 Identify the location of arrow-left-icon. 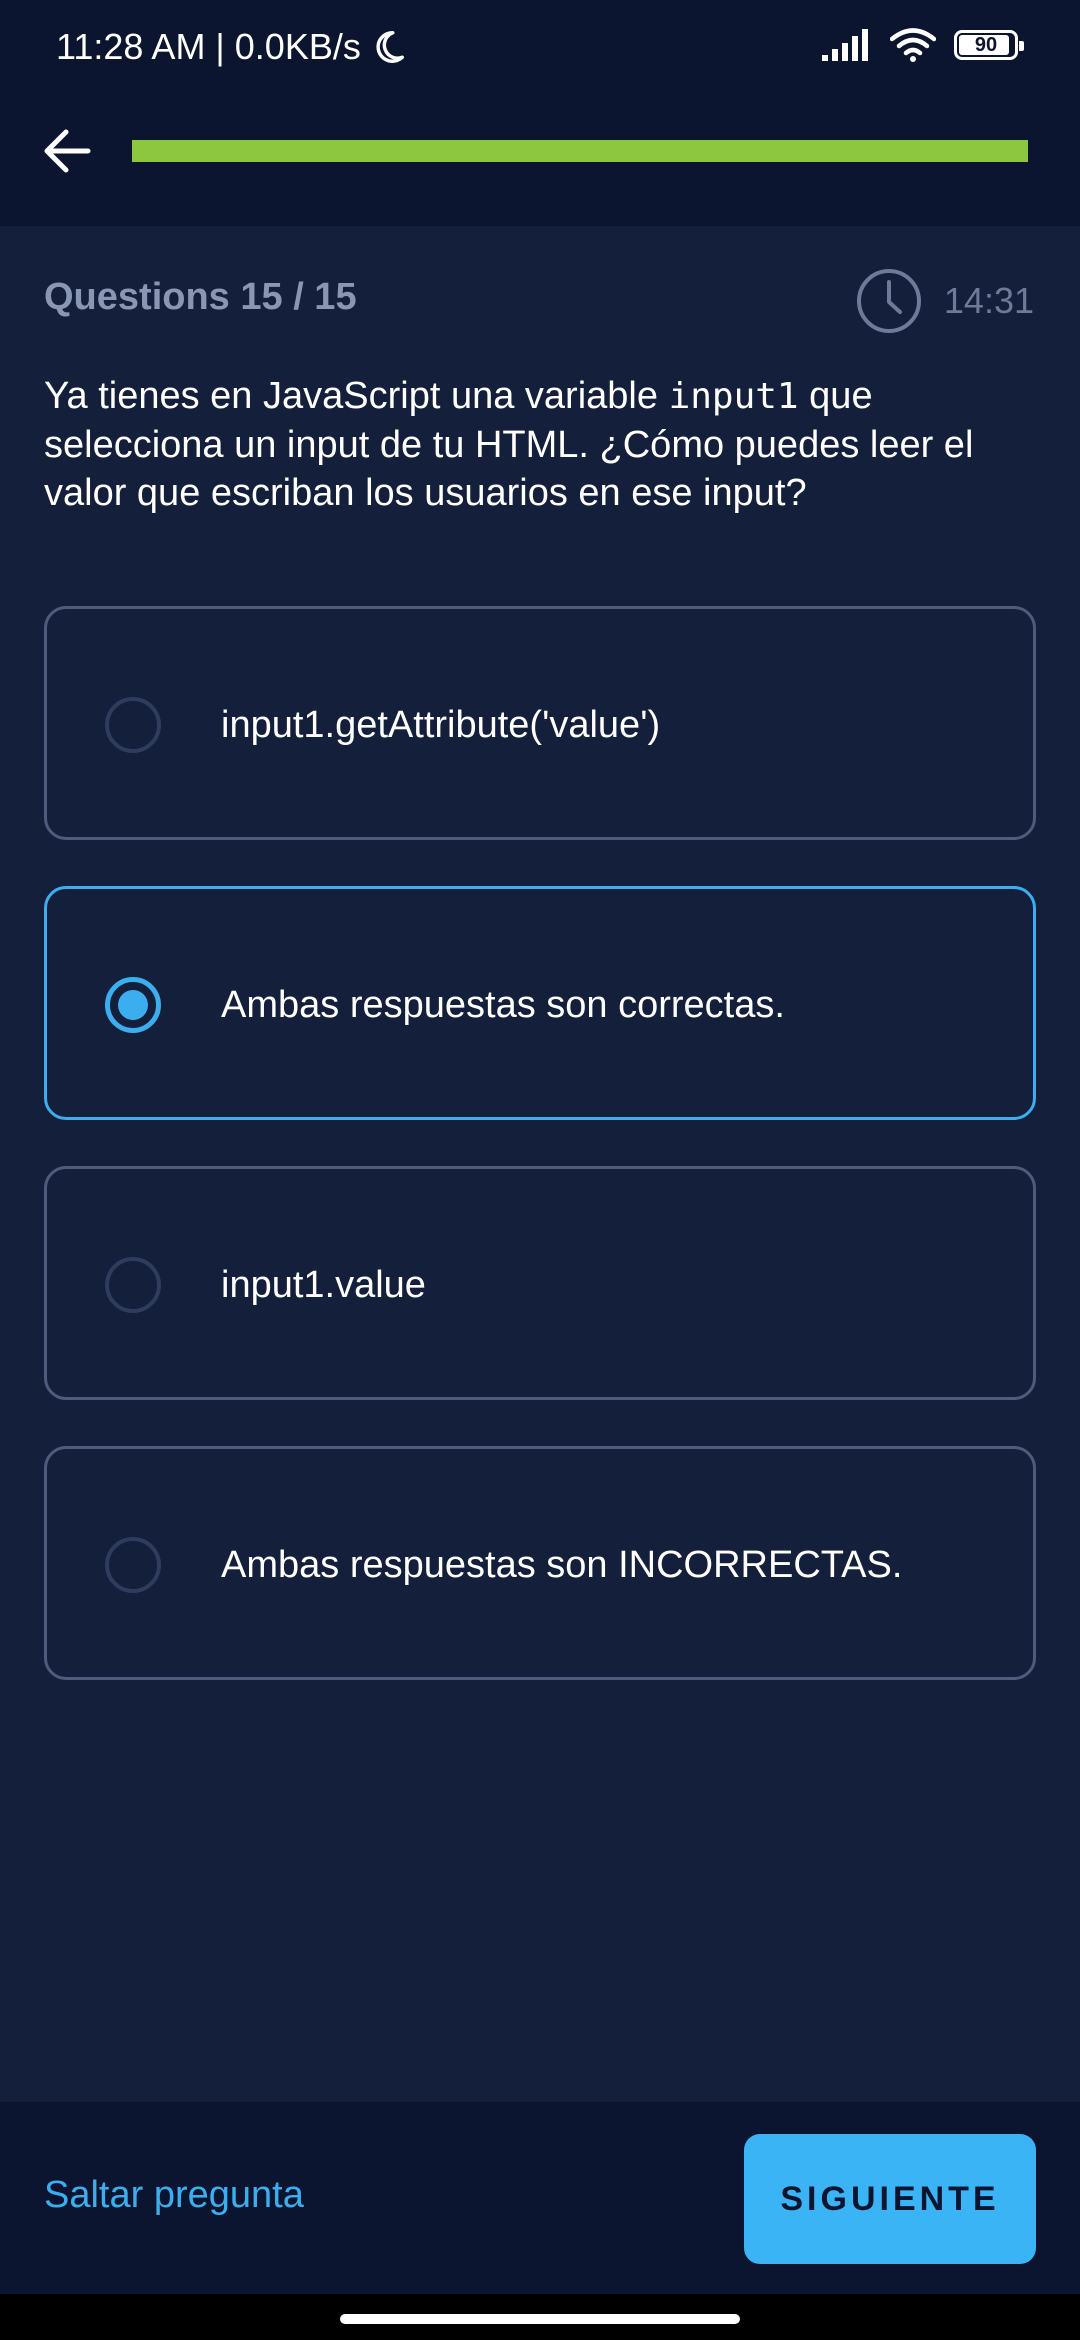
(67, 151).